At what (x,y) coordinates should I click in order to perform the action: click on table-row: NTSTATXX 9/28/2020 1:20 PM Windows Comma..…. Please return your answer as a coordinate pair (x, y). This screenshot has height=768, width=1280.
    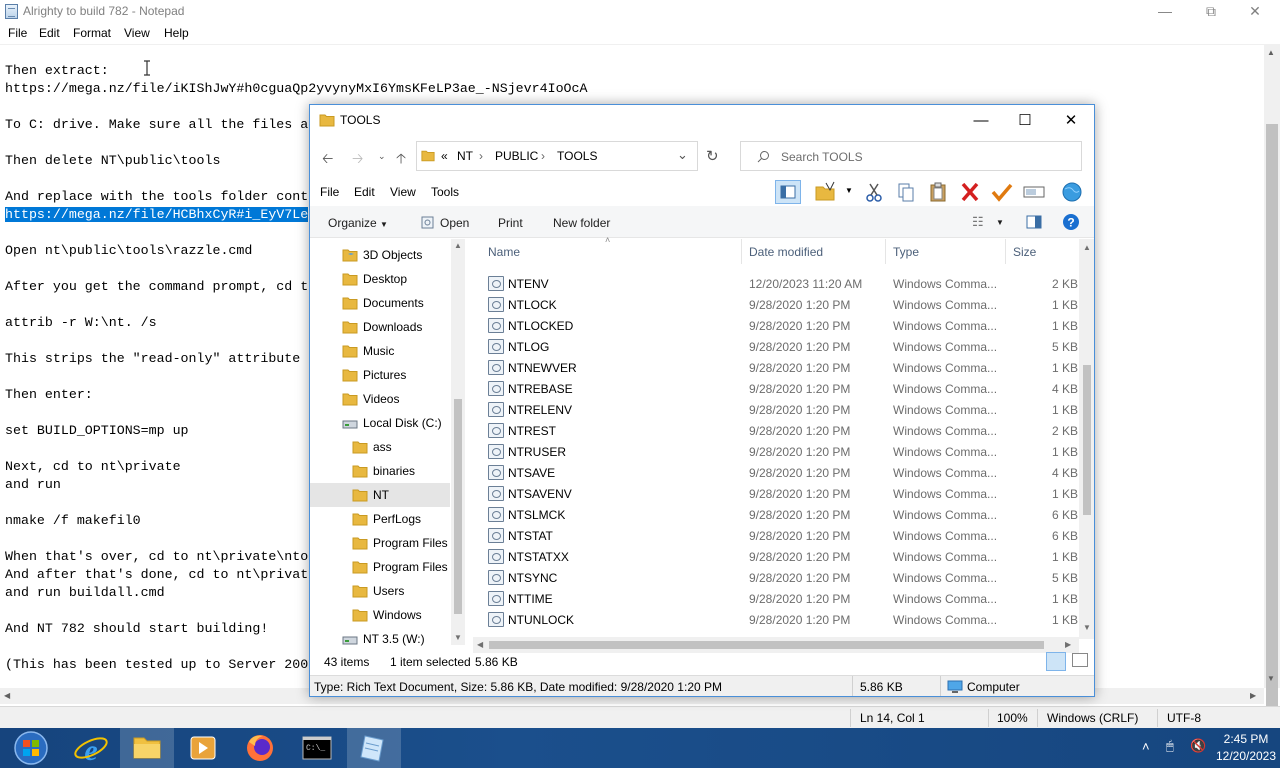
    Looking at the image, I should click on (776, 556).